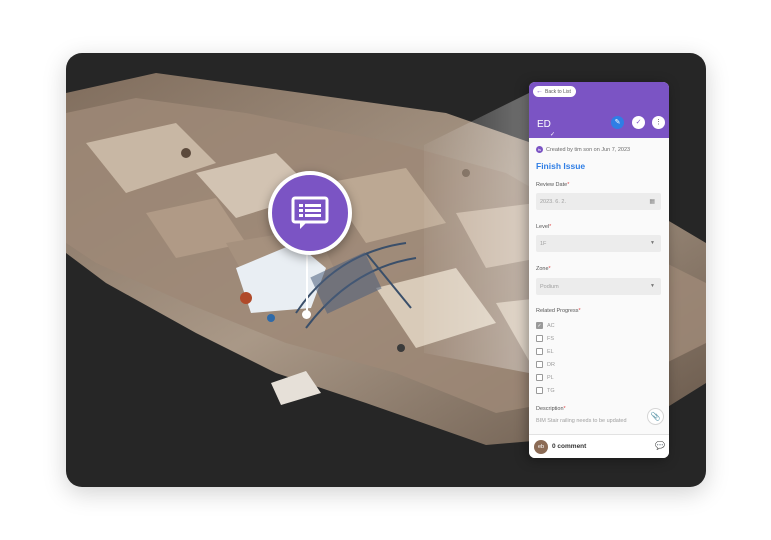 This screenshot has height=540, width=771. I want to click on related-progress-label: Related Progress*, so click(558, 311).